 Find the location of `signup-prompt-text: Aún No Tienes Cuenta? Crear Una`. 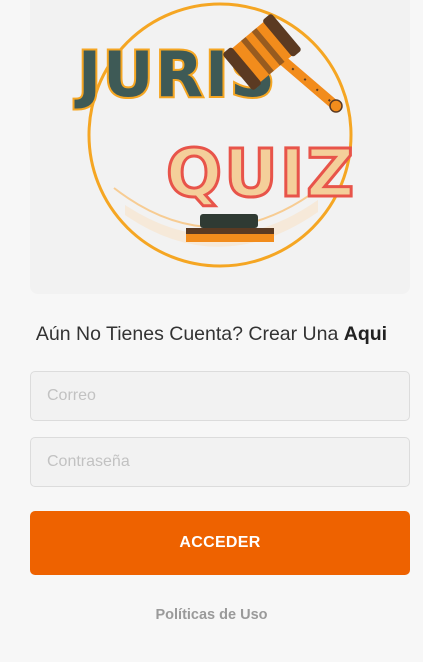

signup-prompt-text: Aún No Tienes Cuenta? Crear Una is located at coordinates (187, 334).